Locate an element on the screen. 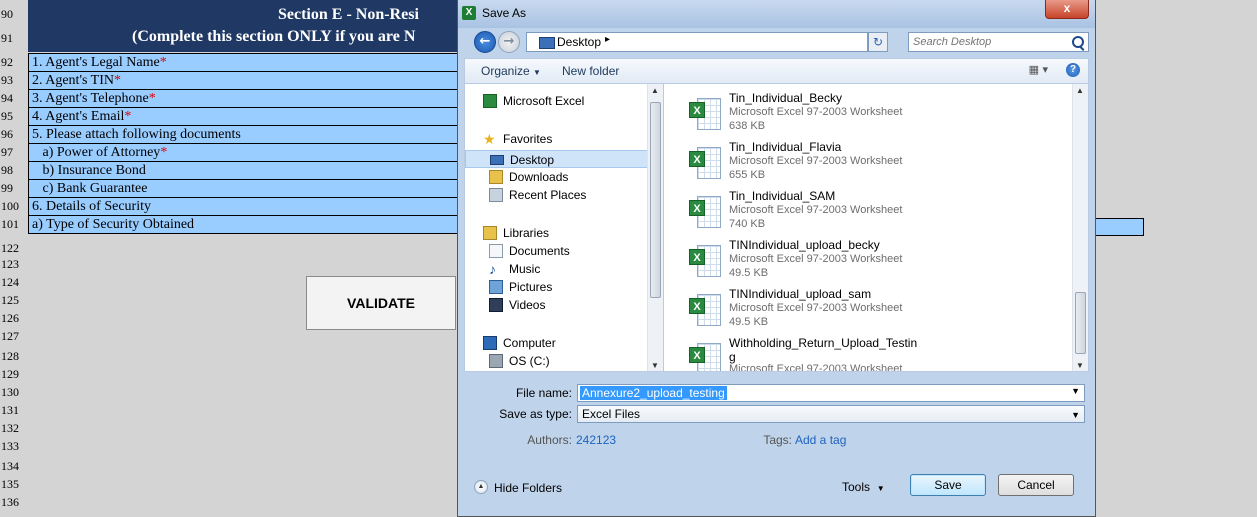 The image size is (1257, 517). music-icon: ♪ is located at coordinates (492, 269).